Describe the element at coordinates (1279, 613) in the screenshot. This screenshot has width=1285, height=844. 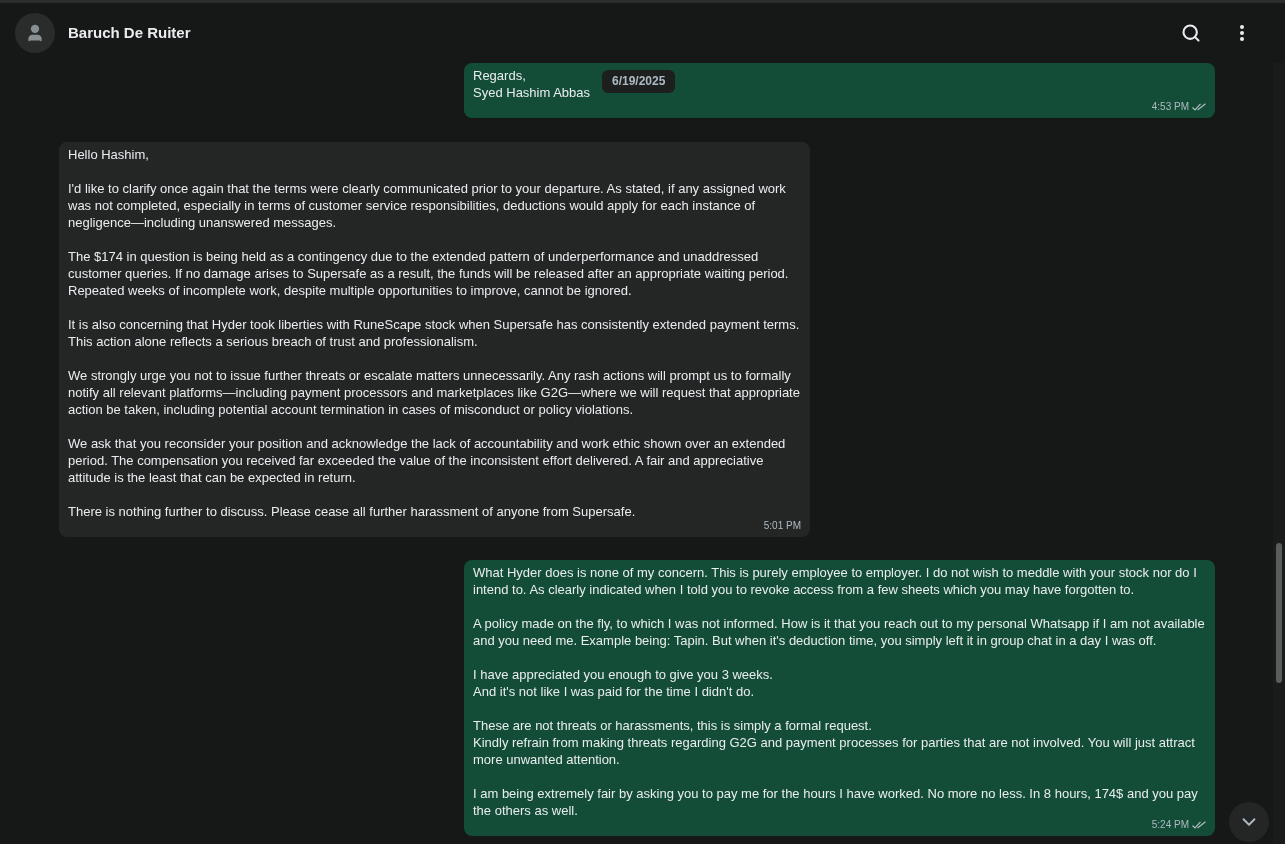
I see `scrollbar-thumb` at that location.